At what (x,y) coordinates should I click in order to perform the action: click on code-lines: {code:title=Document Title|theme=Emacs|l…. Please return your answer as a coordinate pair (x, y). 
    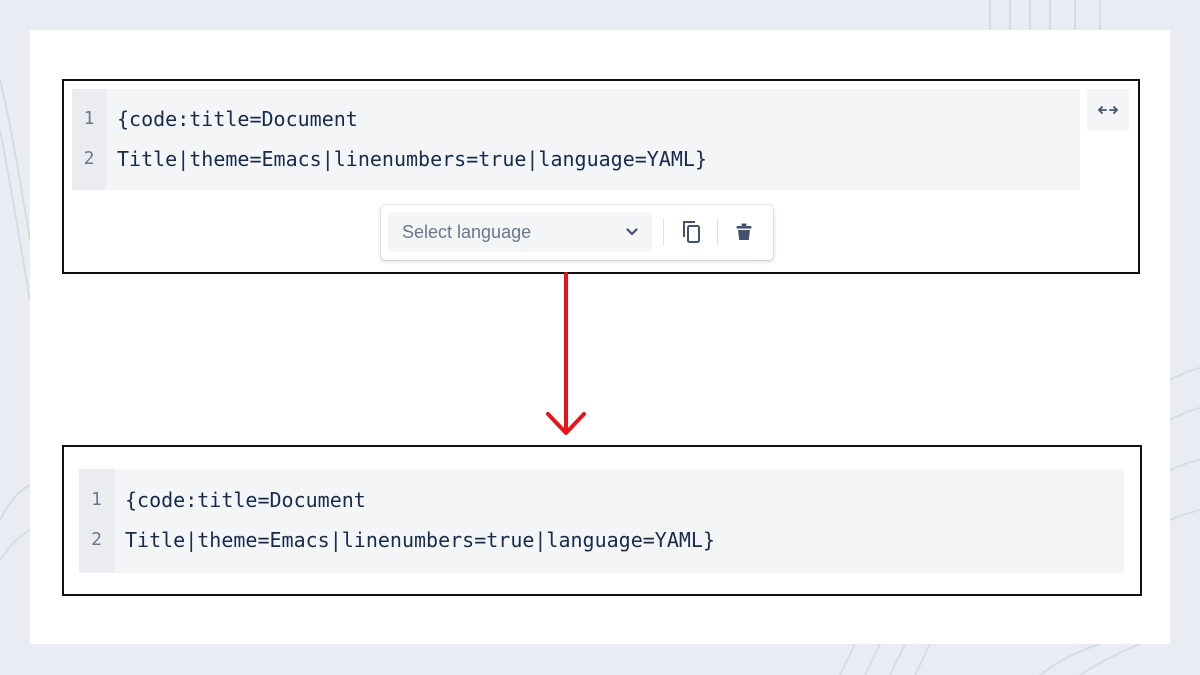
    Looking at the image, I should click on (619, 521).